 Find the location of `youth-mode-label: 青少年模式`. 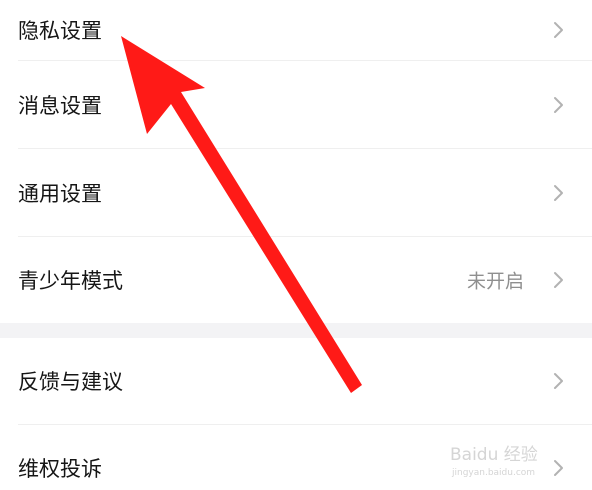

youth-mode-label: 青少年模式 is located at coordinates (70, 281).